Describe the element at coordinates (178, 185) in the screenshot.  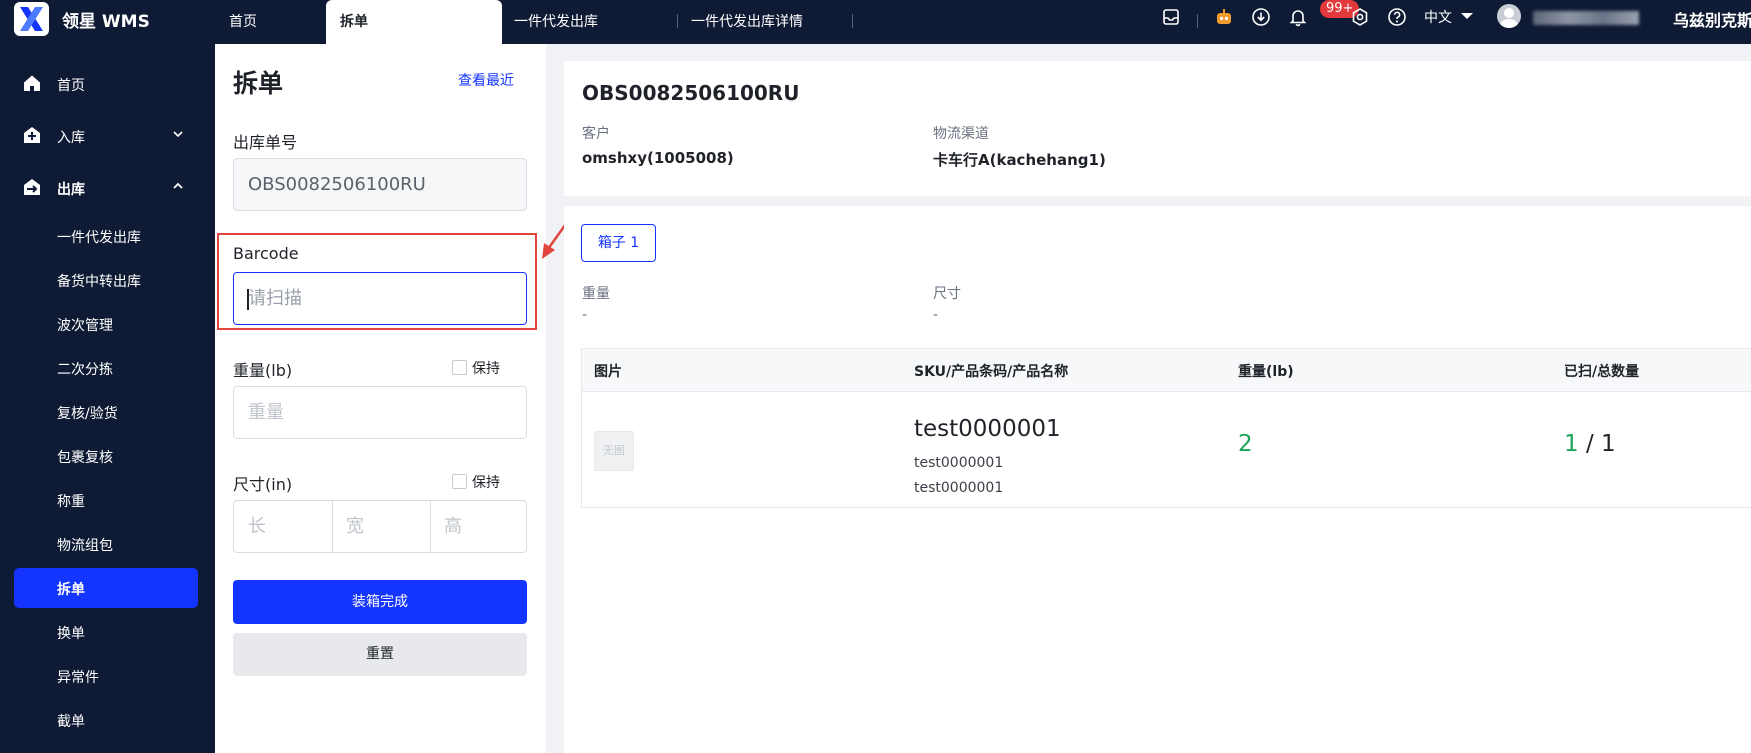
I see `chevron-up-icon` at that location.